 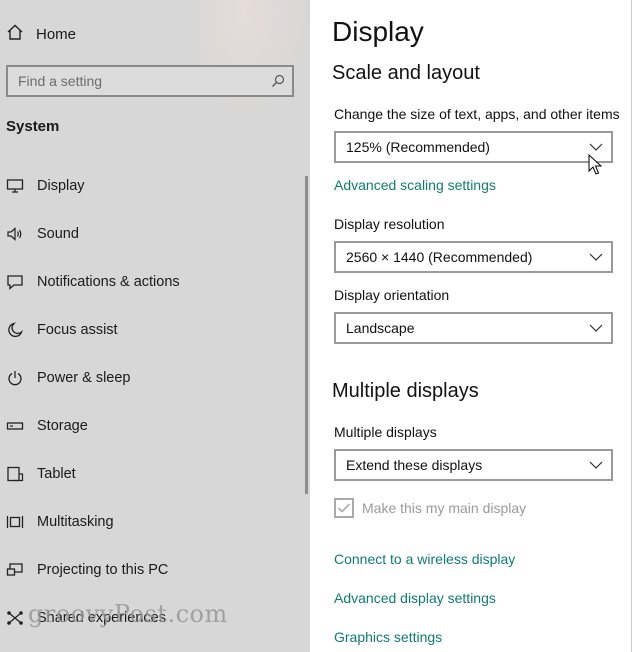 I want to click on speaker-icon, so click(x=15, y=234).